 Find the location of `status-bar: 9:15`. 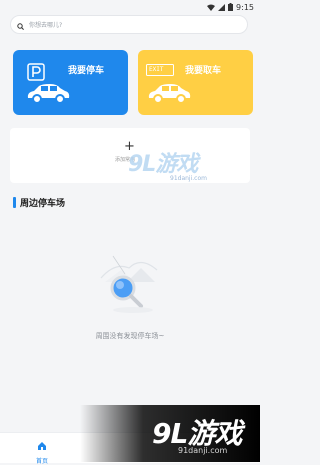

status-bar: 9:15 is located at coordinates (130, 7).